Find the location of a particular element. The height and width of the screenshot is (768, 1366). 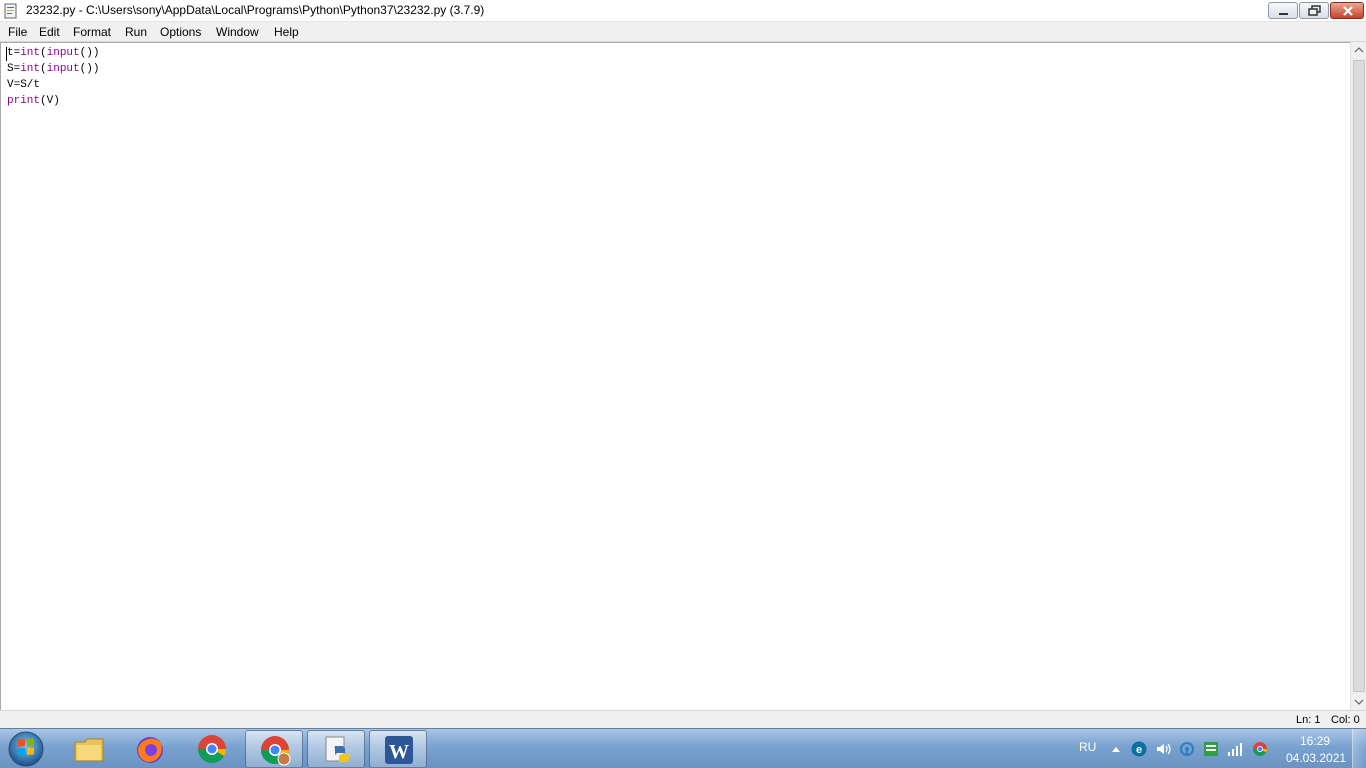

code-line: print(V) is located at coordinates (33, 101).